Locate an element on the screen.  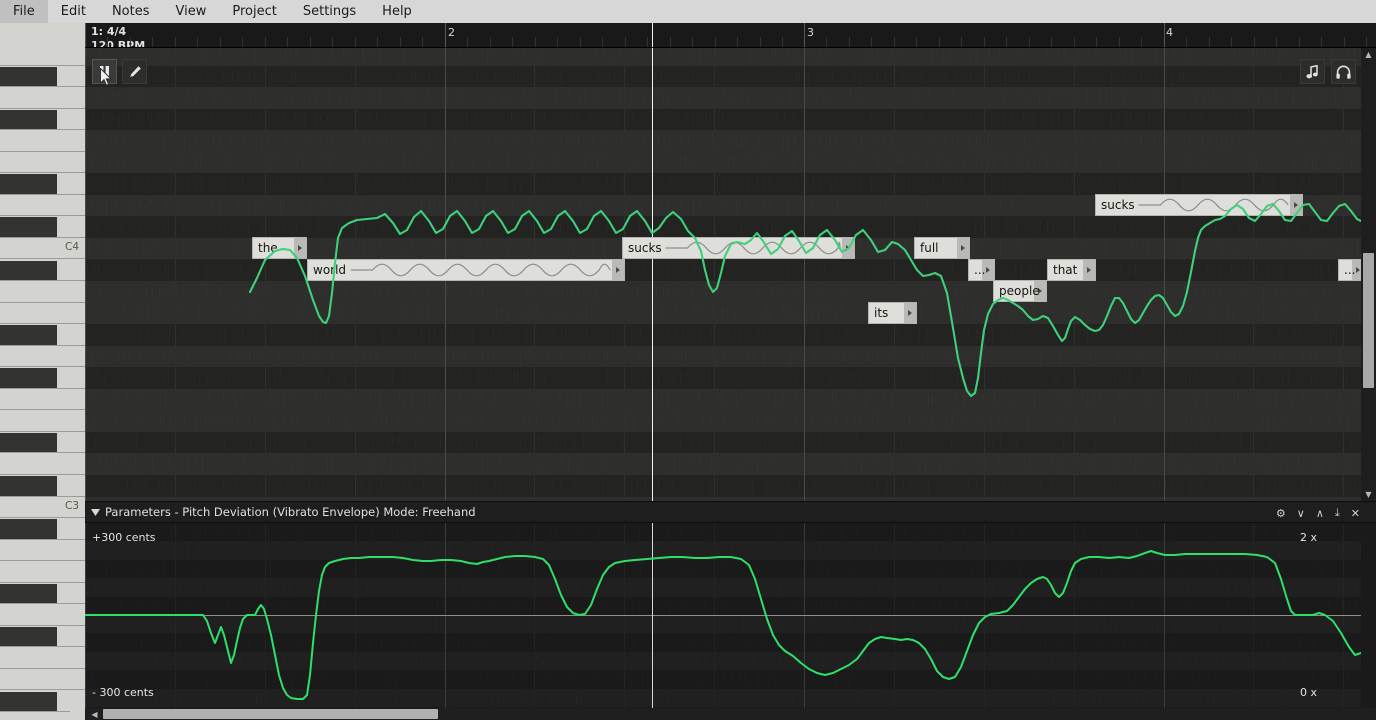
pause-button is located at coordinates (104, 71).